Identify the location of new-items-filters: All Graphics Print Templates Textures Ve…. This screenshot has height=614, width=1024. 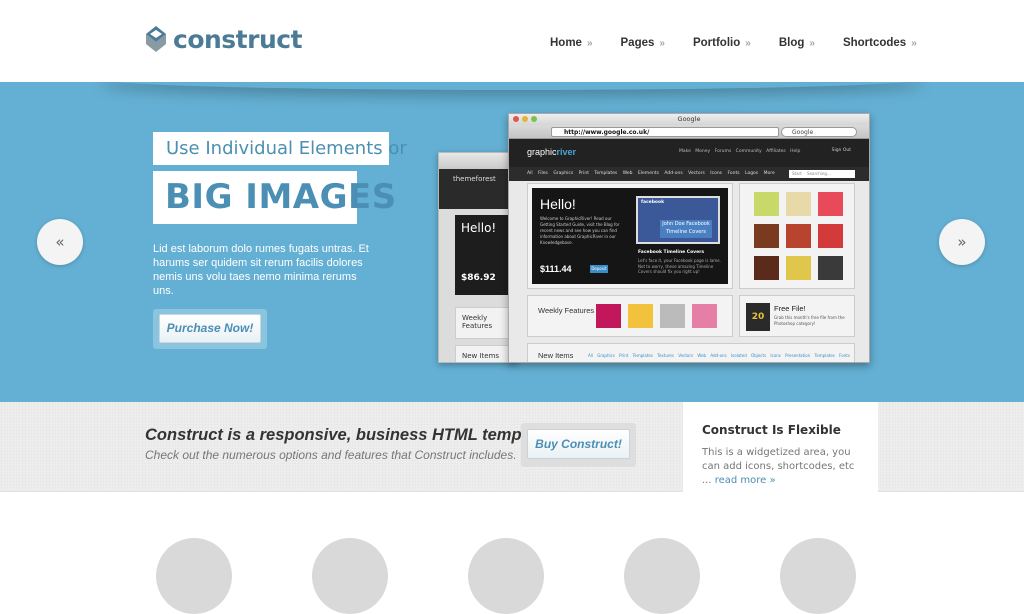
(719, 355).